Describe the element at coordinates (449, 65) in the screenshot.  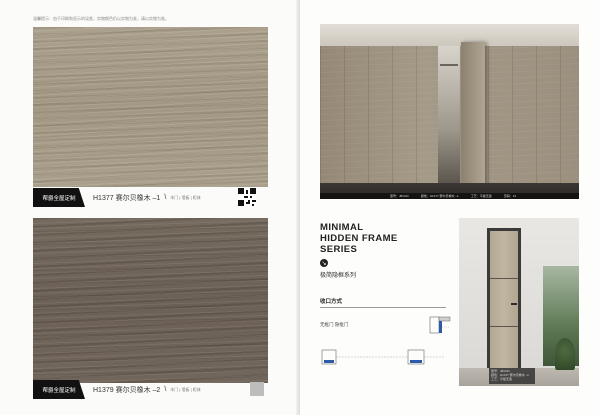
I see `closet-shelf` at that location.